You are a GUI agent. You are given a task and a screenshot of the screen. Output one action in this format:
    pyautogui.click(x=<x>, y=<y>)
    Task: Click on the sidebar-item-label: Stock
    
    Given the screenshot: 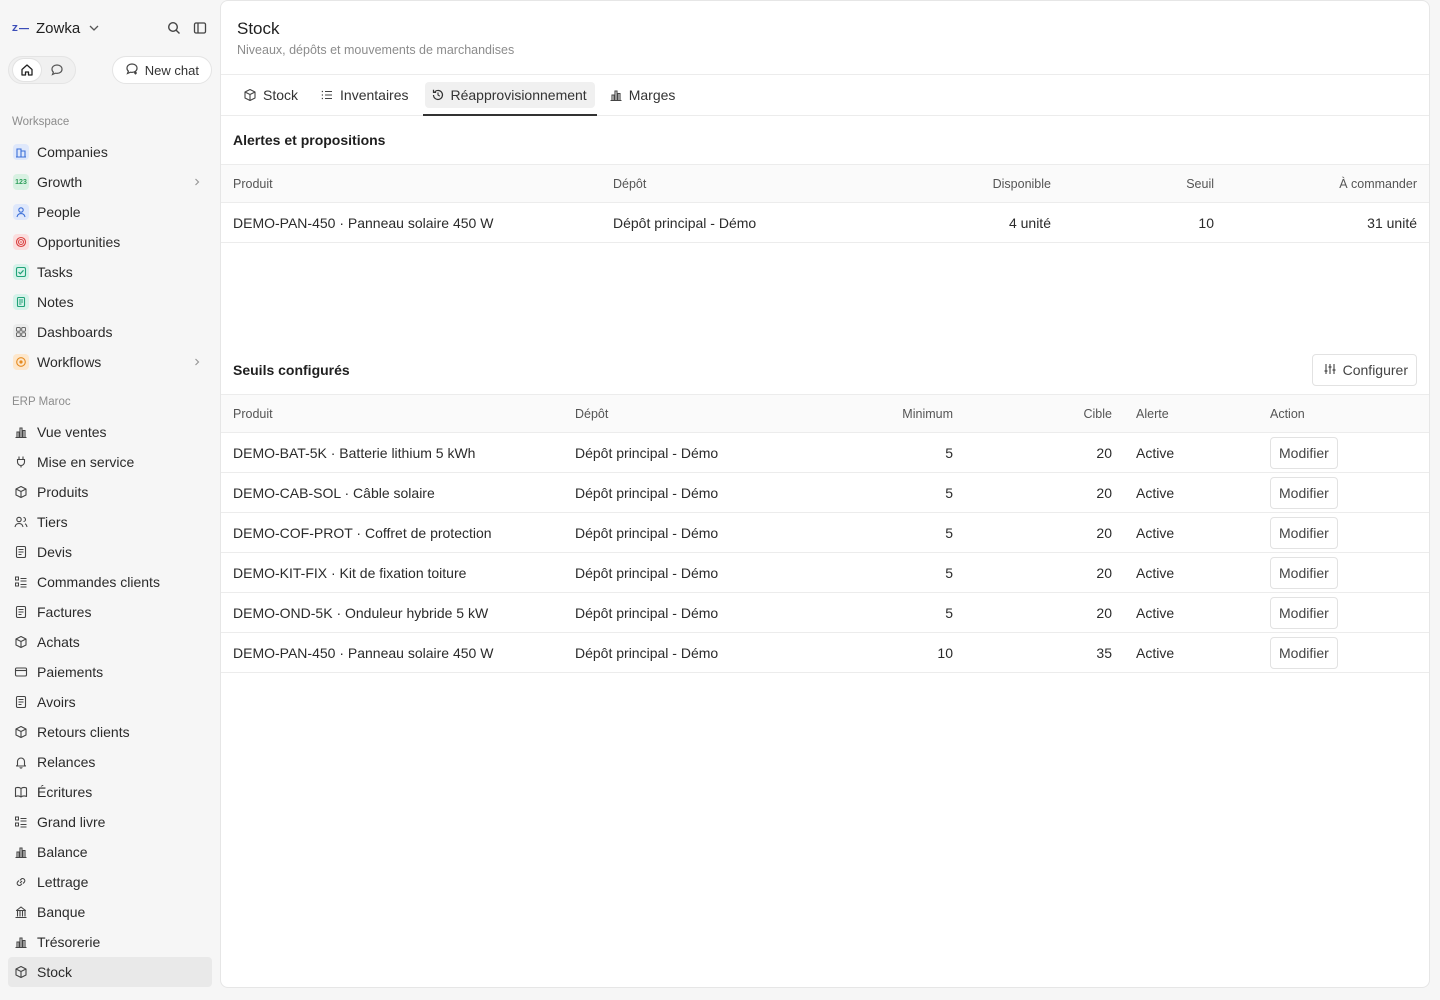 What is the action you would take?
    pyautogui.click(x=55, y=972)
    